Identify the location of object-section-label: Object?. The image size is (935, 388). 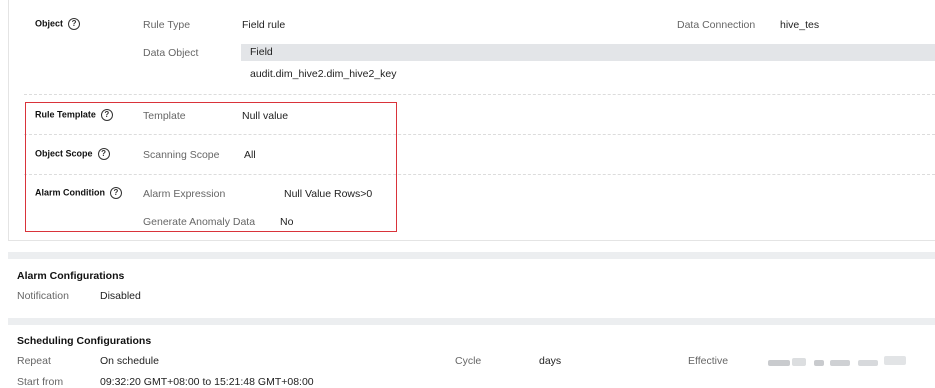
(58, 24).